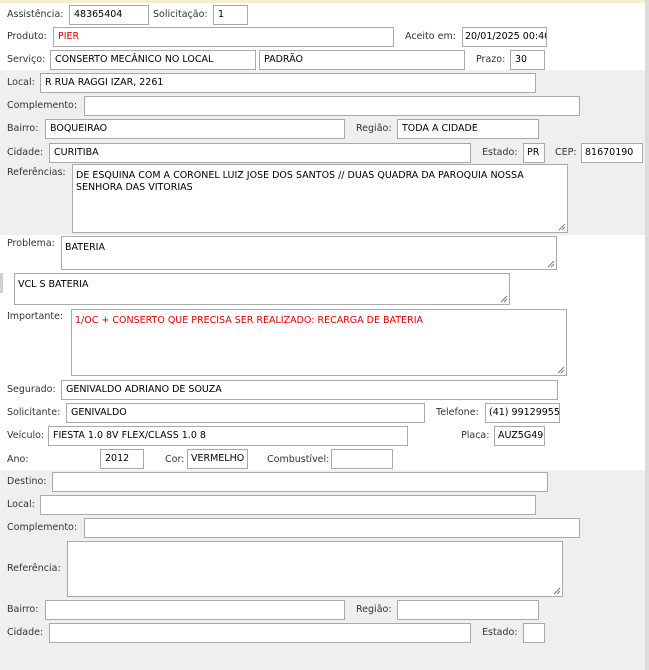  Describe the element at coordinates (468, 129) in the screenshot. I see `regiao-field: TODA A CIDADE` at that location.